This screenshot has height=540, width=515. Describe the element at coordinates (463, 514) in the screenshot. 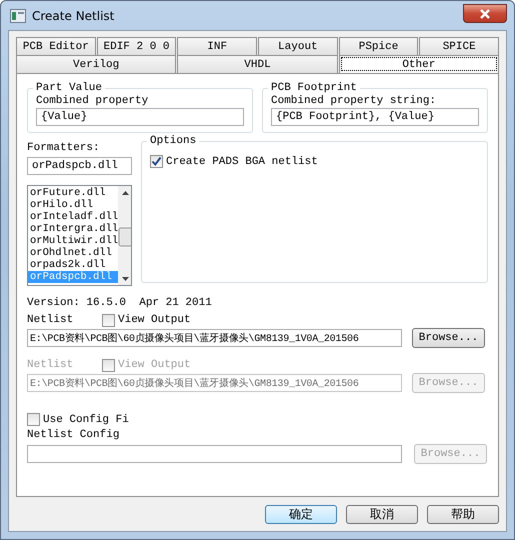

I see `dialog-button: 帮助` at that location.